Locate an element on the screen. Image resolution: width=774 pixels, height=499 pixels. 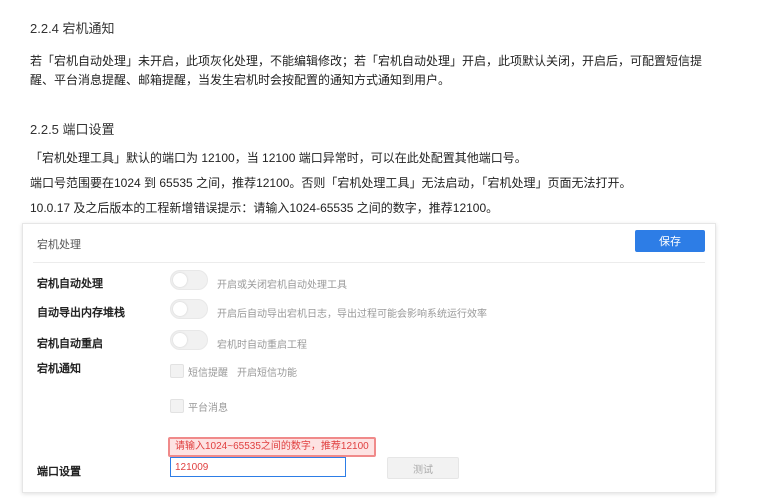
paragraph-line: 醒、平台消息提醒、邮箱提醒，当发生宕机时会按配置的通知方式通知到用户。 is located at coordinates (240, 80).